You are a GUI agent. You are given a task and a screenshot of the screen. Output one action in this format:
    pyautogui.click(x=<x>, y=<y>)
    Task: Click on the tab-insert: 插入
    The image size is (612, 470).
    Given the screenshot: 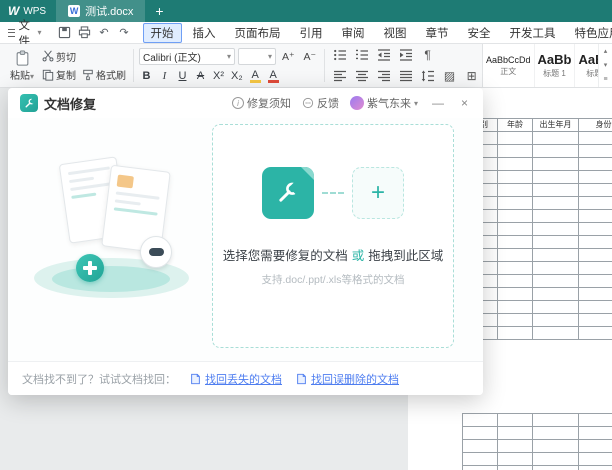 What is the action you would take?
    pyautogui.click(x=204, y=33)
    